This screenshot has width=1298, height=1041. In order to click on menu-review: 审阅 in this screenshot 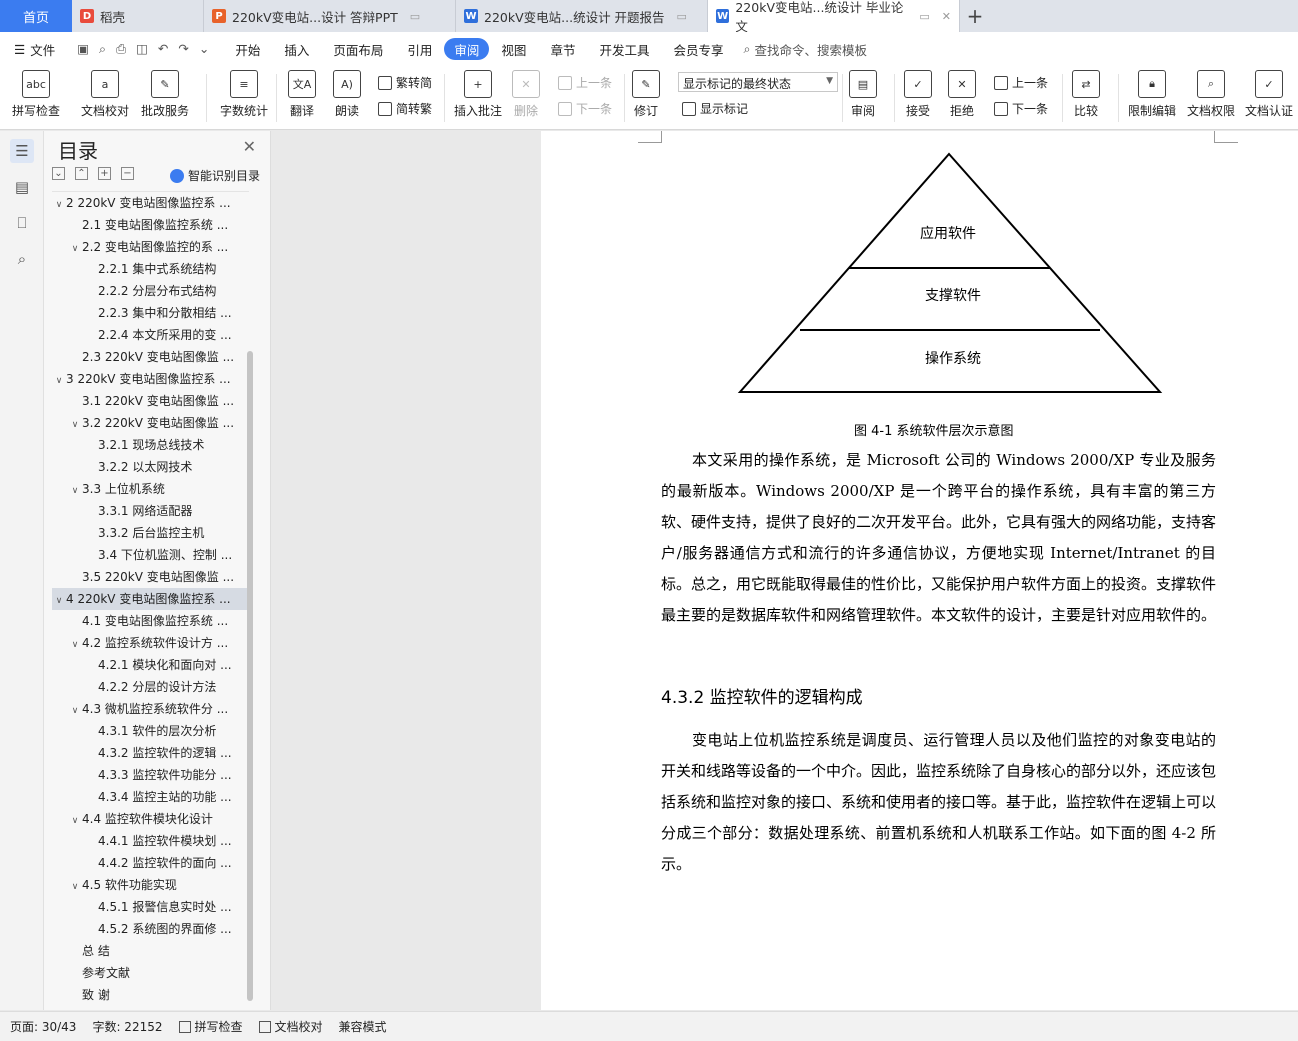, I will do `click(467, 49)`.